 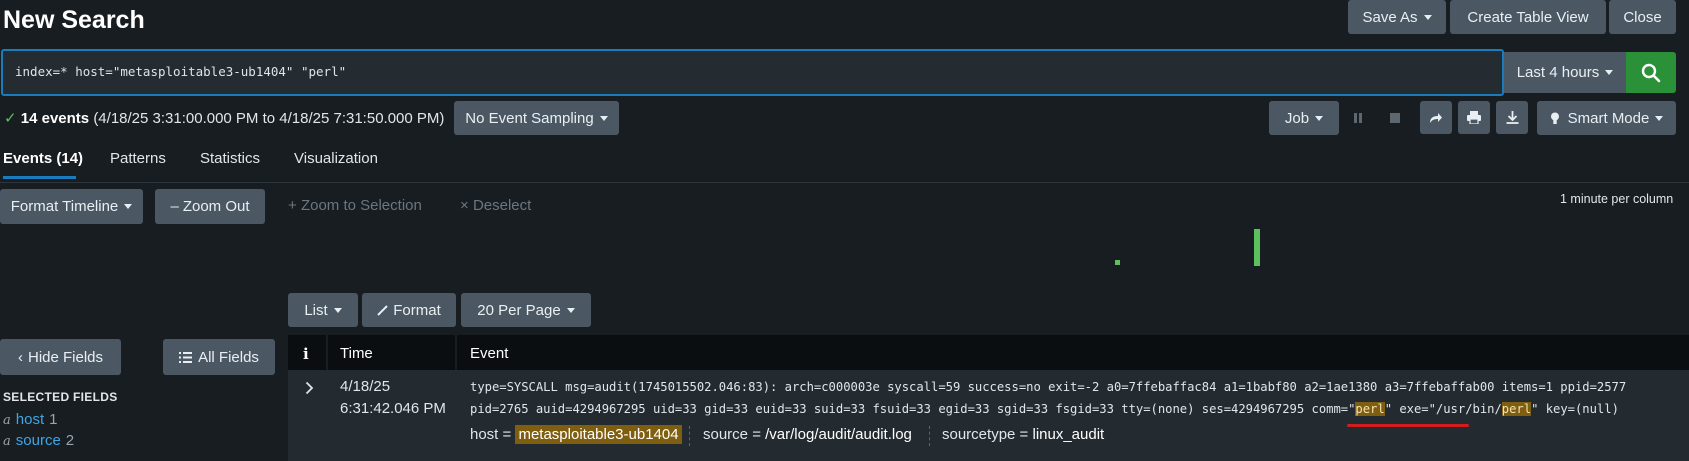 What do you see at coordinates (216, 206) in the screenshot?
I see `zoom-out-label: Zoom Out` at bounding box center [216, 206].